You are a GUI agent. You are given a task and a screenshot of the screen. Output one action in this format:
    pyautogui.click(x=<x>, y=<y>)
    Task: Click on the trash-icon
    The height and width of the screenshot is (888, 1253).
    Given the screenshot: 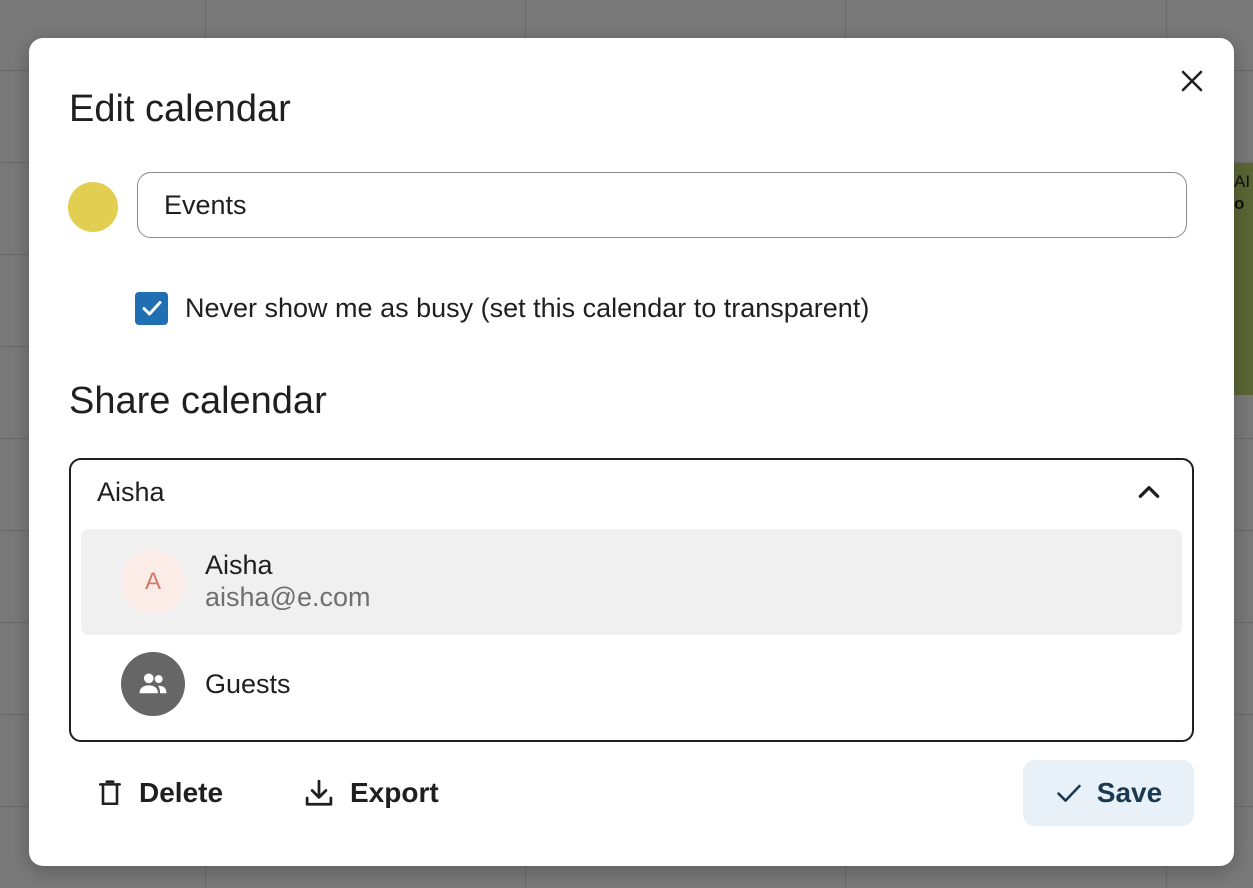 What is the action you would take?
    pyautogui.click(x=110, y=793)
    